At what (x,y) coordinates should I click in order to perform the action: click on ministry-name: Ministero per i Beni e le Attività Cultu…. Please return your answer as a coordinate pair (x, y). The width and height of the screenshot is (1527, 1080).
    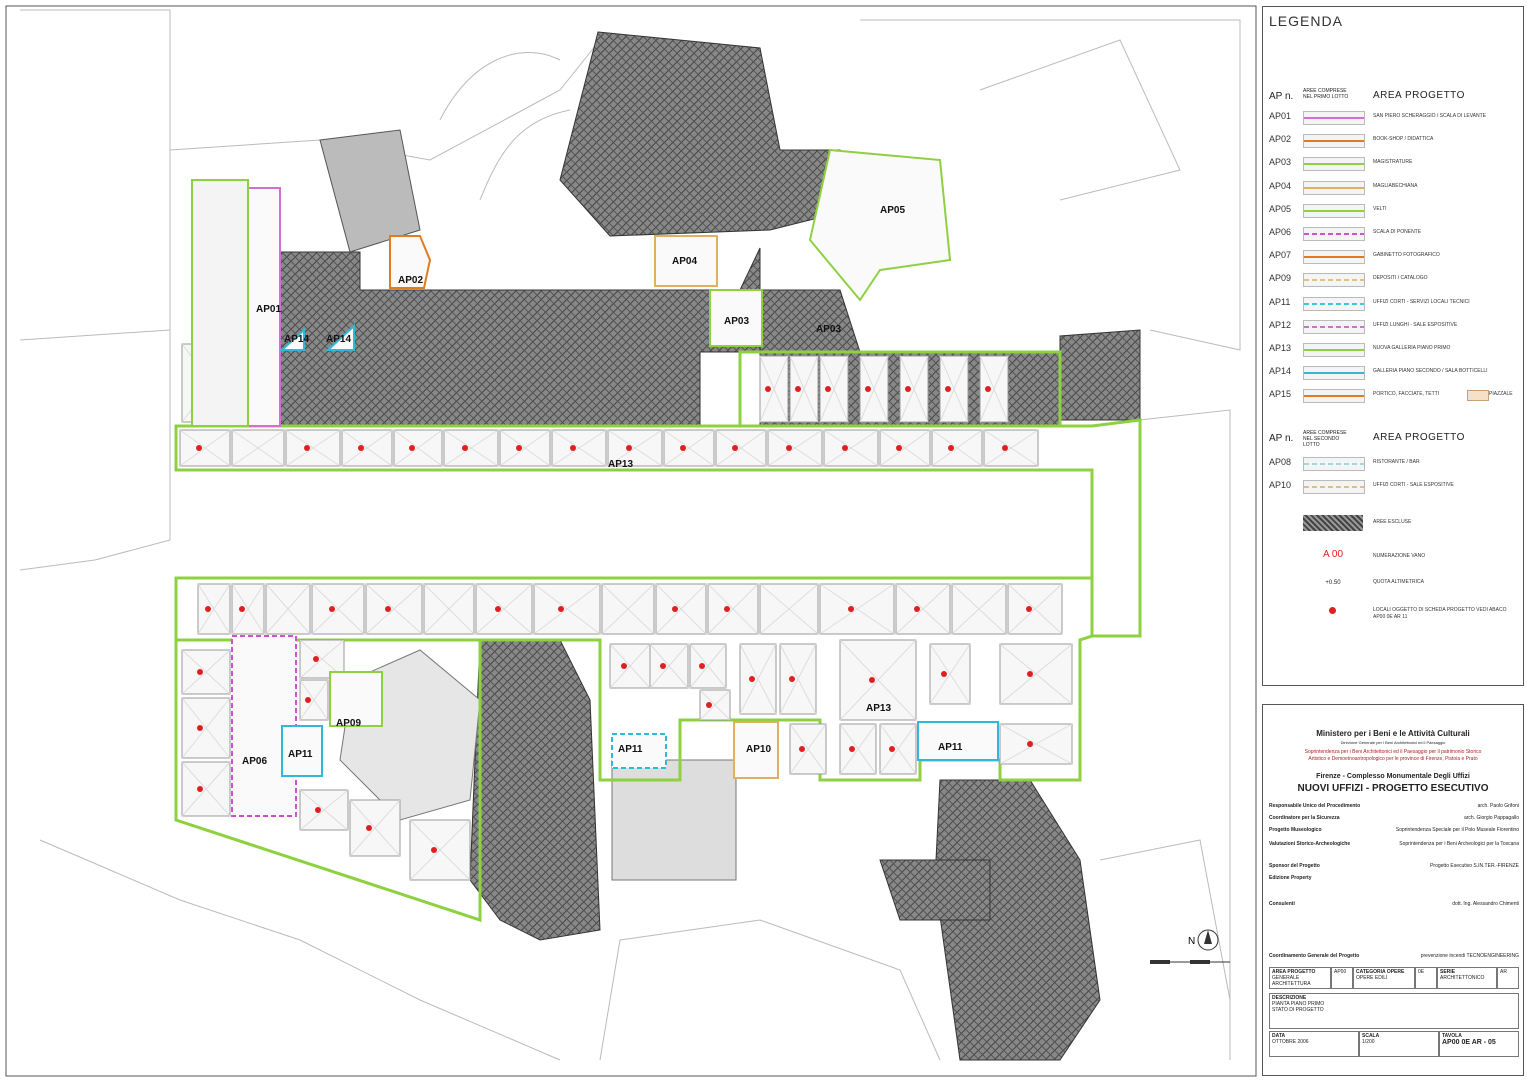
    Looking at the image, I should click on (1393, 733).